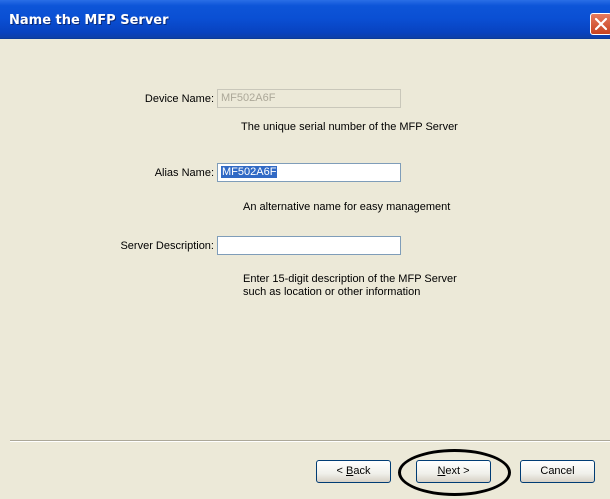 Image resolution: width=610 pixels, height=499 pixels. Describe the element at coordinates (249, 172) in the screenshot. I see `alias-name-selected-text: MF502A6F` at that location.